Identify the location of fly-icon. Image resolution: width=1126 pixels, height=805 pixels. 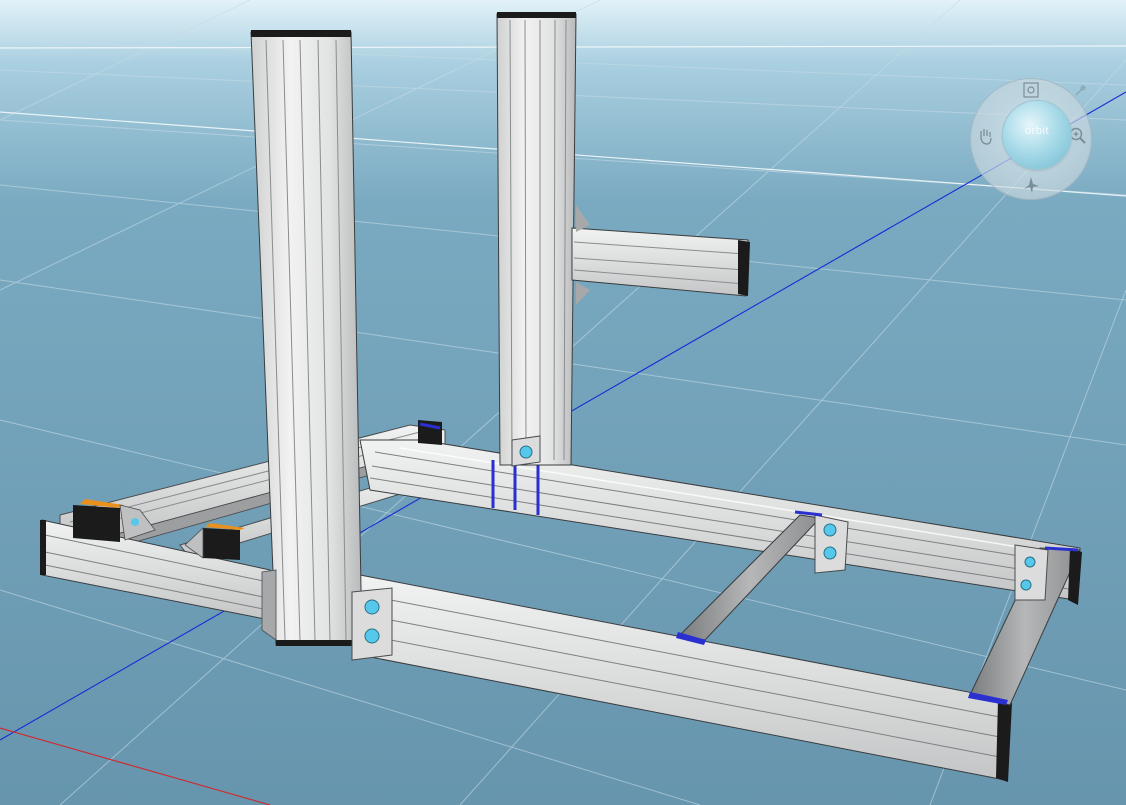
(1031, 185).